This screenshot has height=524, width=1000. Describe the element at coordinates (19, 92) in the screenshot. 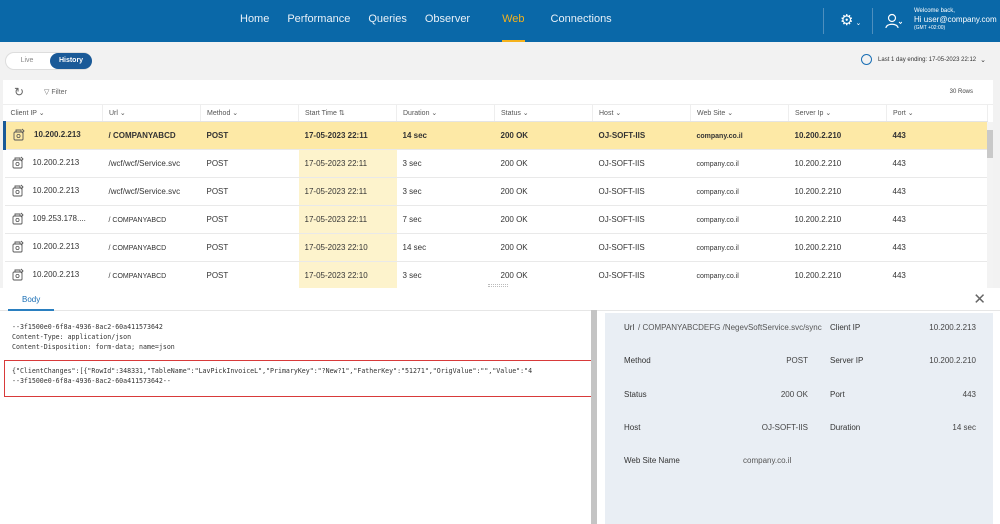

I see `refresh-icon: ↻` at that location.